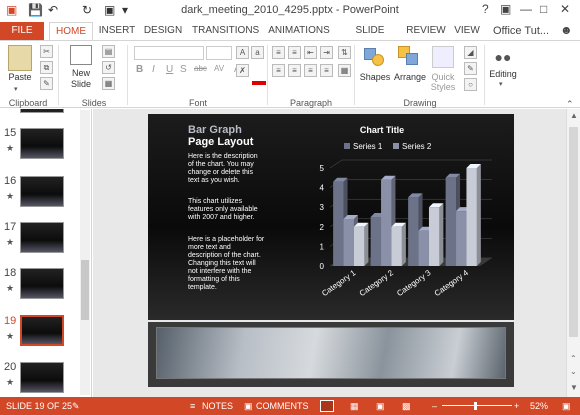  Describe the element at coordinates (217, 406) in the screenshot. I see `notes-button: NOTES` at that location.